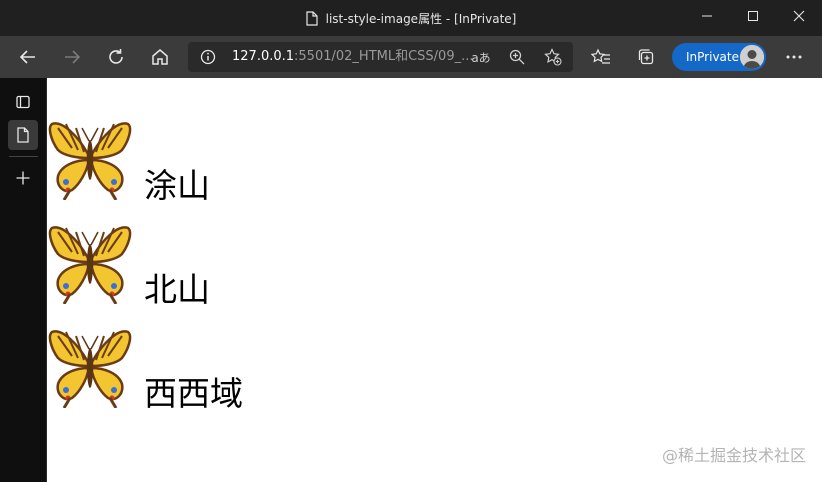 The height and width of the screenshot is (482, 822). Describe the element at coordinates (712, 57) in the screenshot. I see `inprivate-label: InPrivate` at that location.